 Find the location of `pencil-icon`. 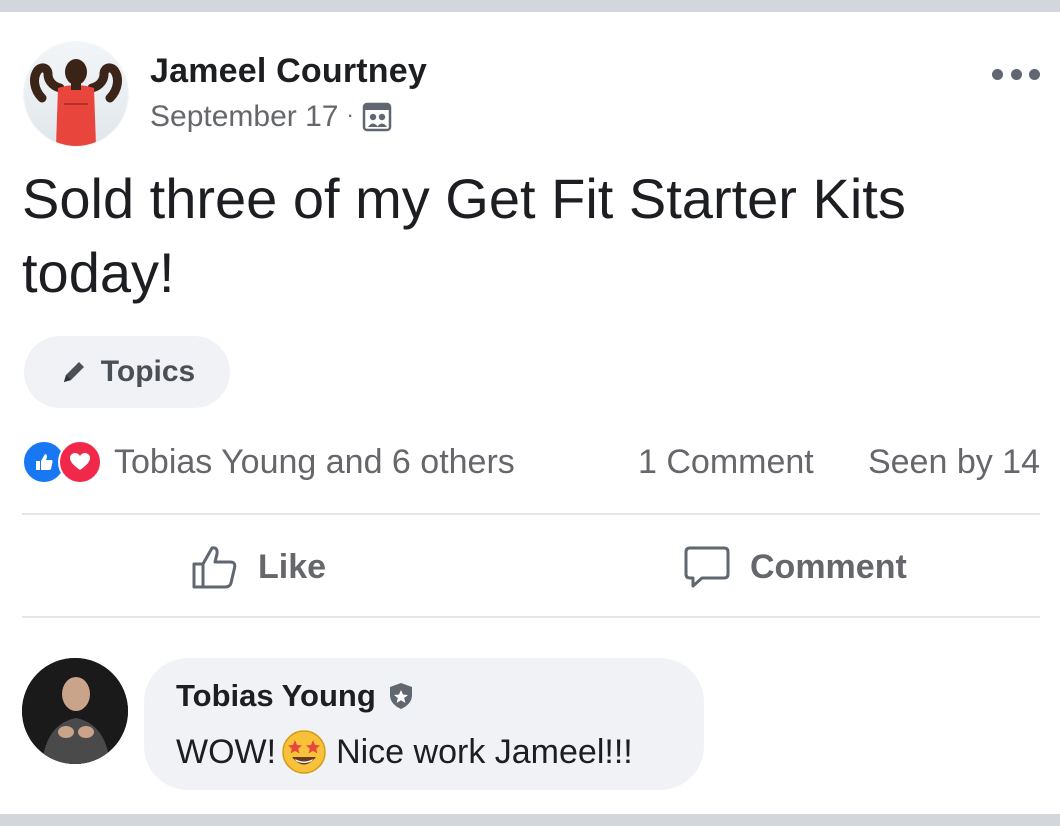

pencil-icon is located at coordinates (73, 372).